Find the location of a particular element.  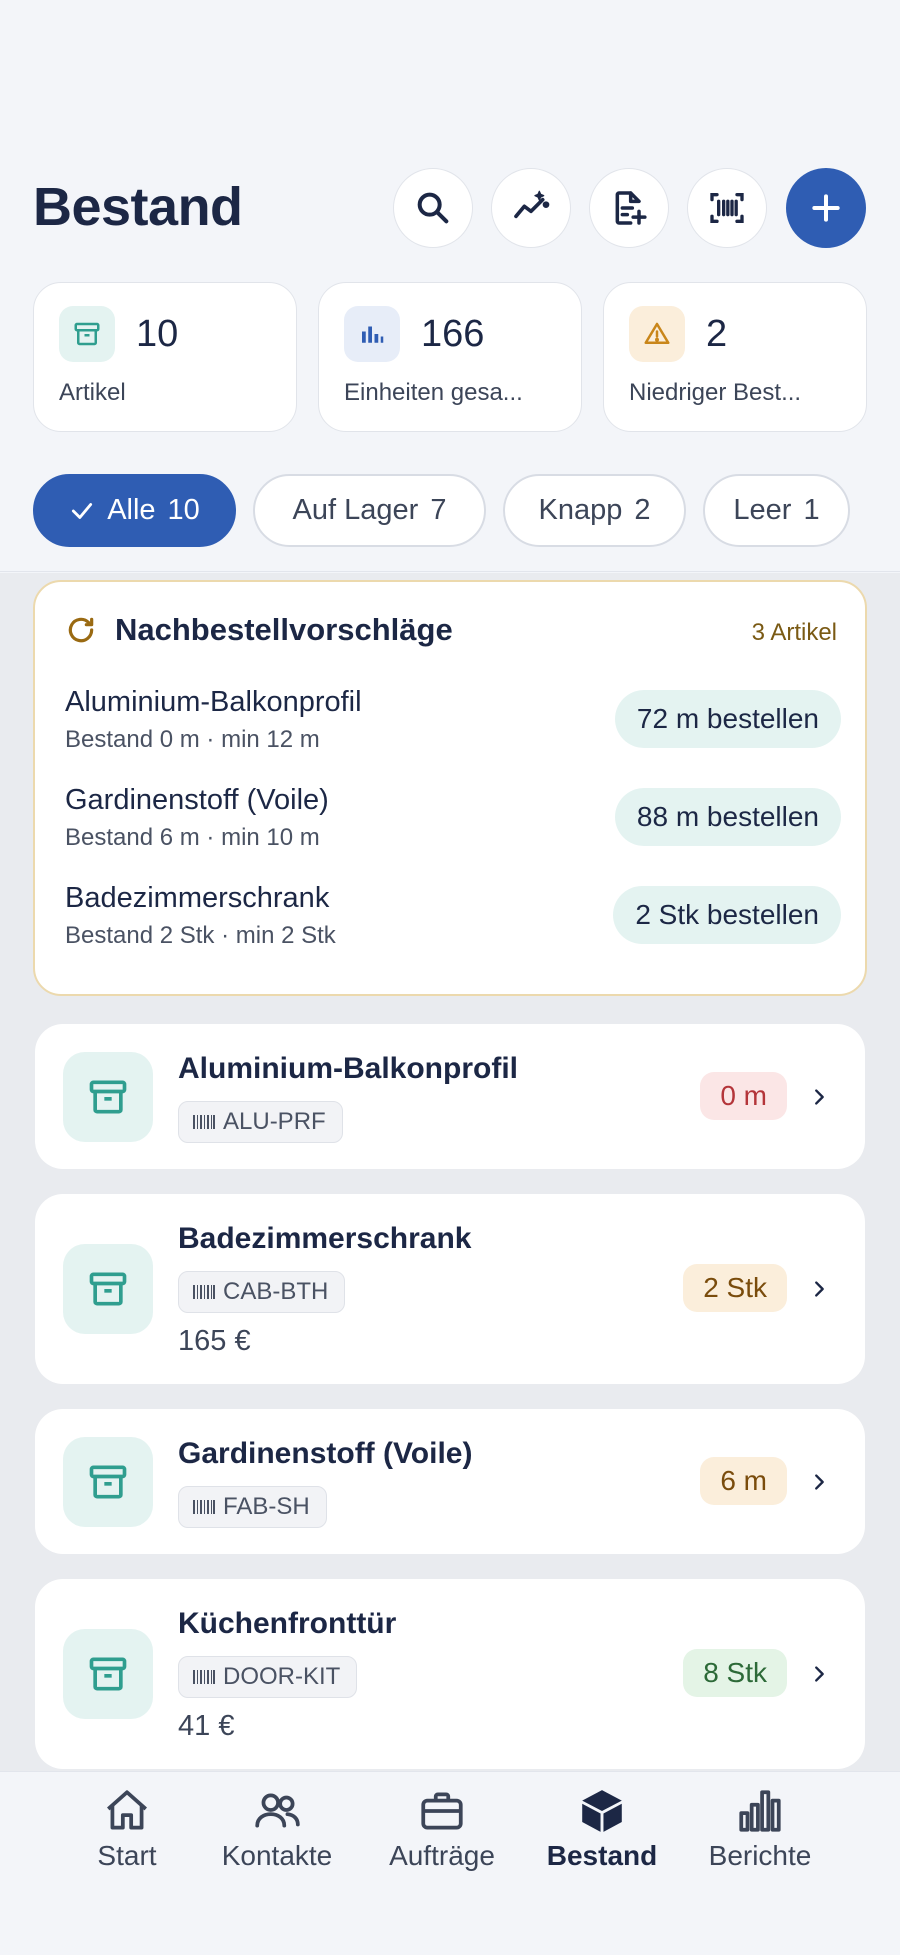

stock-badge: 8 Stk is located at coordinates (735, 1673).